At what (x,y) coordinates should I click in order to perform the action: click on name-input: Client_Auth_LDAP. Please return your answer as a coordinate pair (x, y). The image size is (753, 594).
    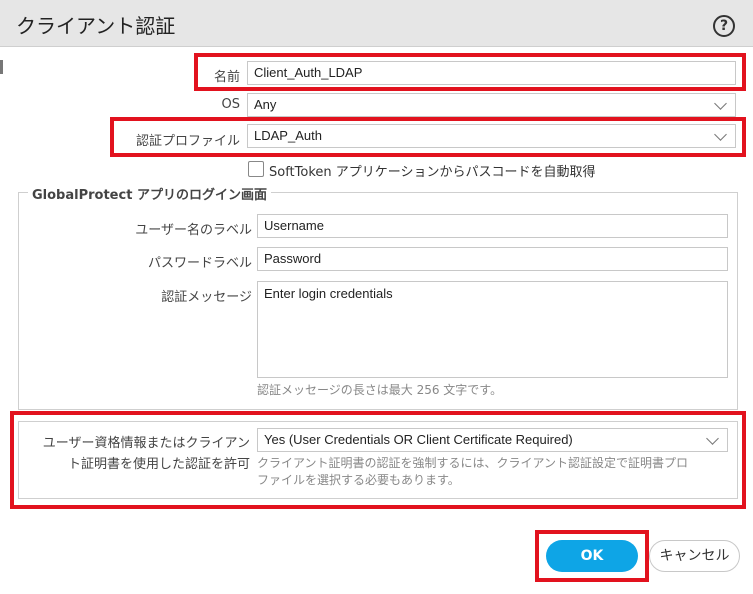
    Looking at the image, I should click on (491, 73).